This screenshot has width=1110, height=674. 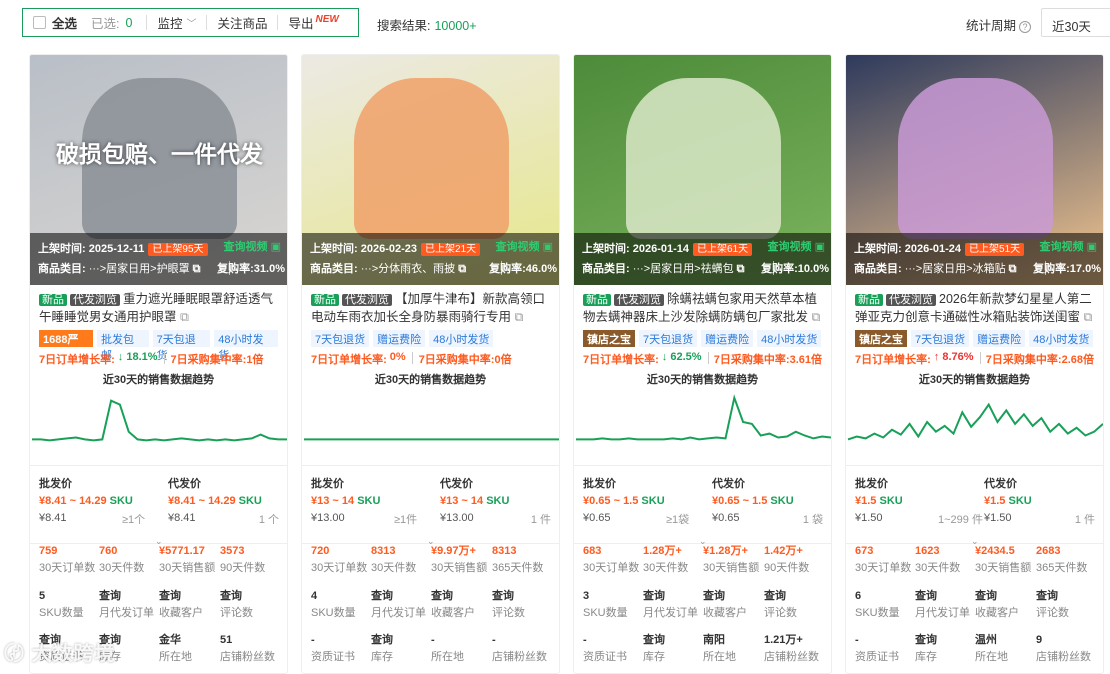 I want to click on stat-cell: 51店铺粉丝数, so click(x=247, y=649).